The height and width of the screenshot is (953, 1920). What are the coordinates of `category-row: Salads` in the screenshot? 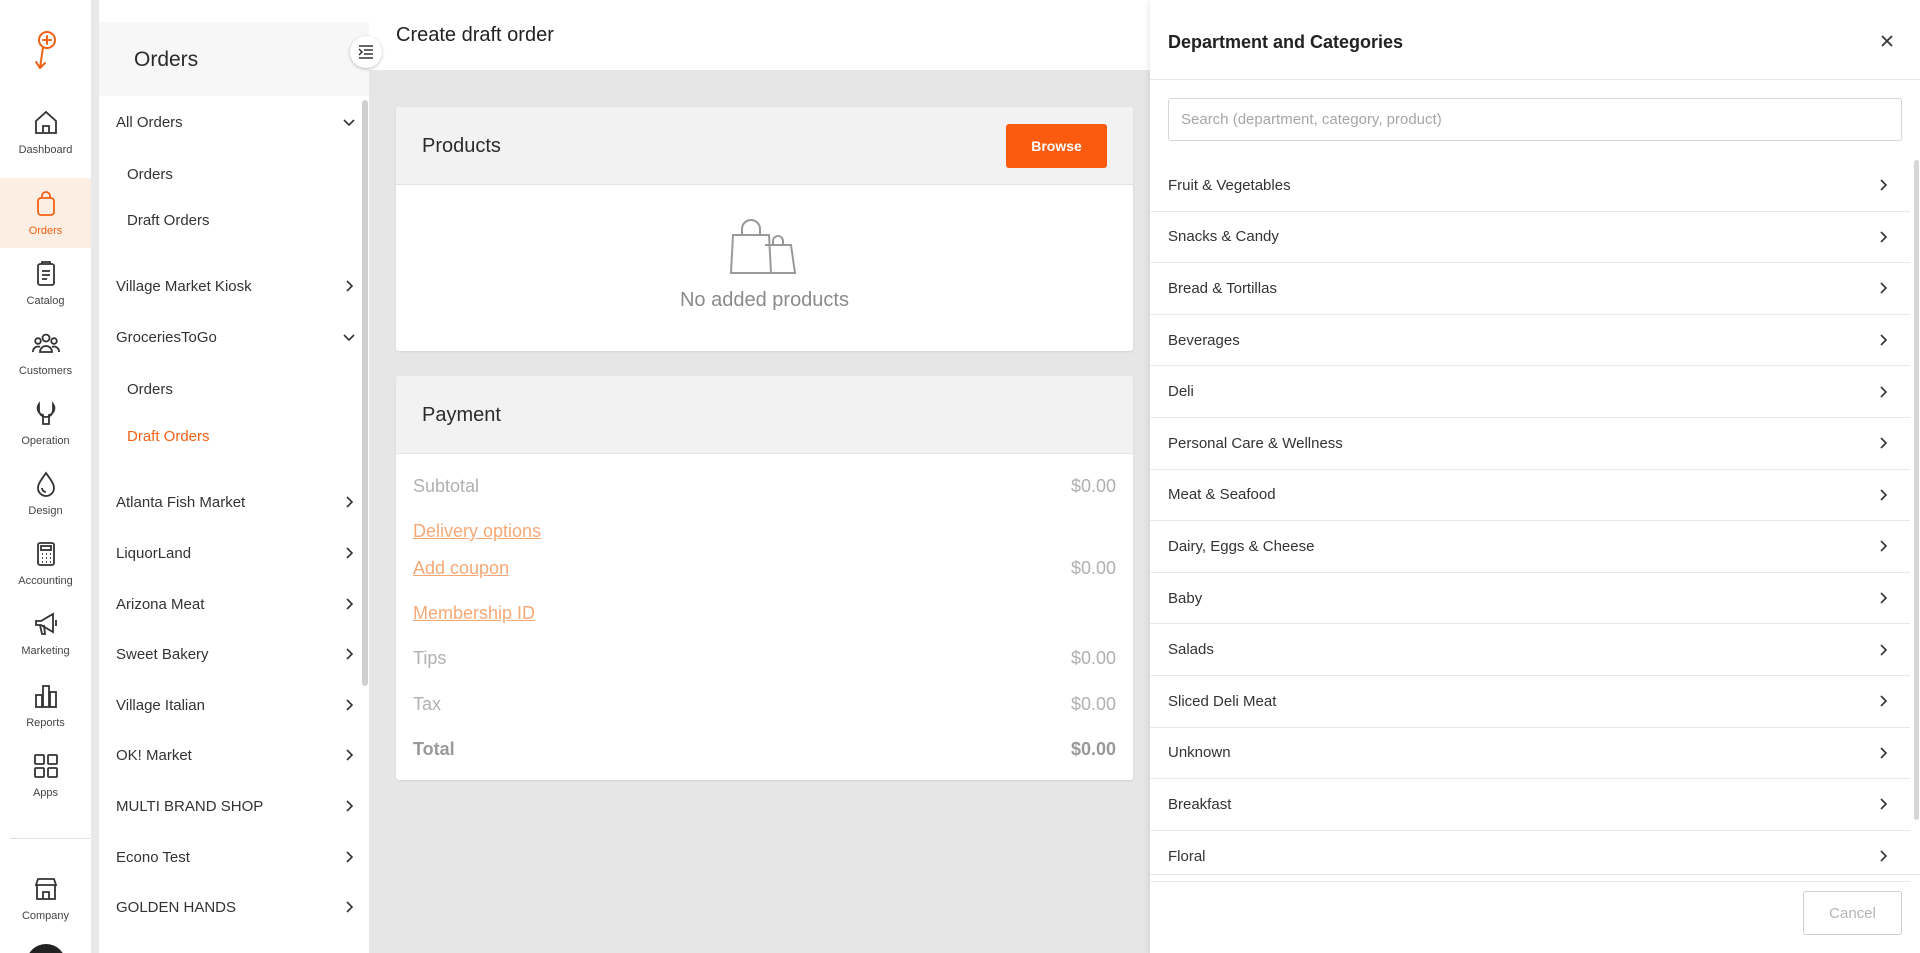 It's located at (1530, 650).